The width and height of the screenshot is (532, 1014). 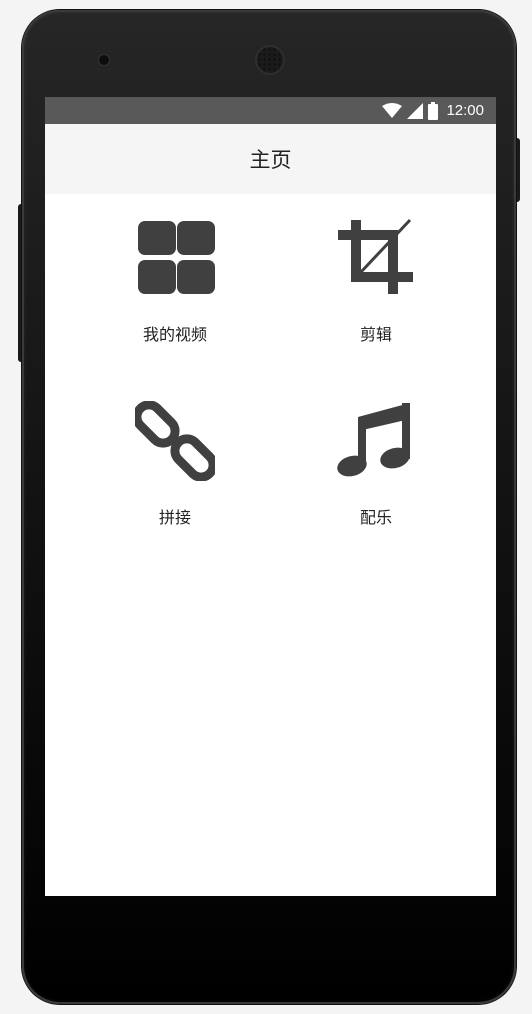 I want to click on tile-my-videos: 我的视频, so click(x=175, y=293).